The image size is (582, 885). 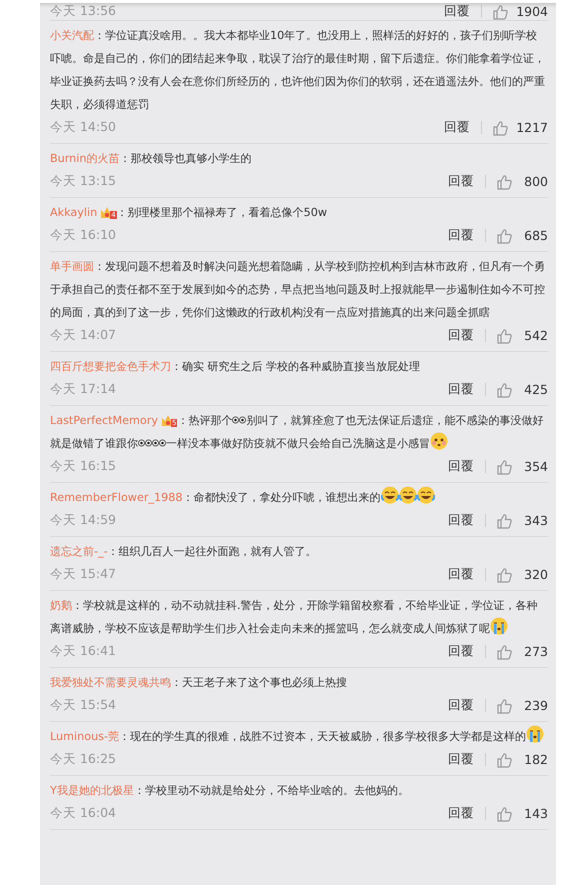 What do you see at coordinates (83, 127) in the screenshot?
I see `timestamp: 今天 14:50` at bounding box center [83, 127].